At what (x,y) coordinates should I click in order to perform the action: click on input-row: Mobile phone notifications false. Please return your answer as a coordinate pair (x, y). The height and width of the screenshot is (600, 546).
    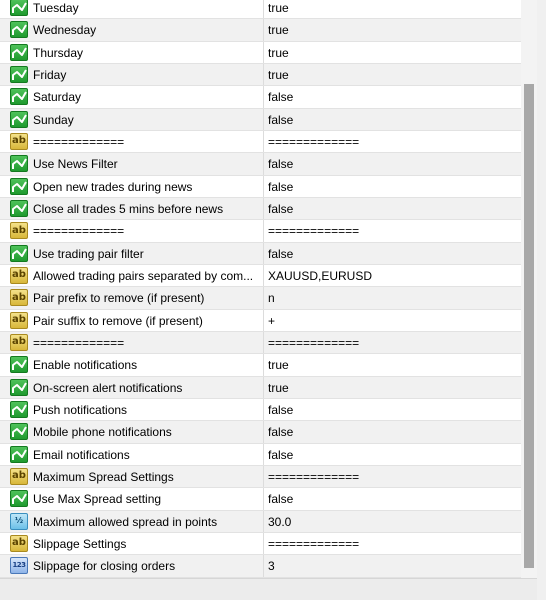
    Looking at the image, I should click on (260, 432).